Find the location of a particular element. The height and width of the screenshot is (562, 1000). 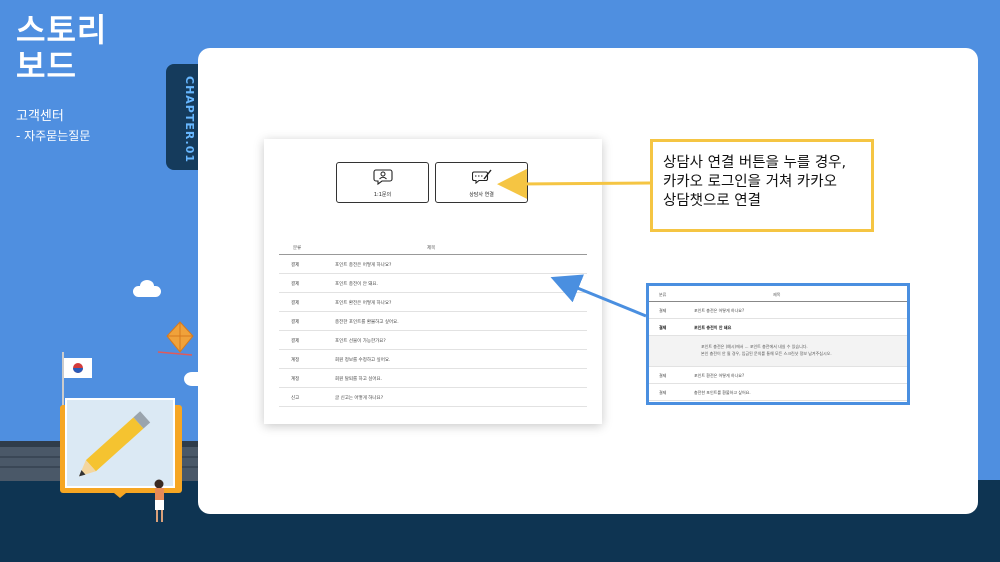

page-title-line2: 보드 is located at coordinates (46, 66).